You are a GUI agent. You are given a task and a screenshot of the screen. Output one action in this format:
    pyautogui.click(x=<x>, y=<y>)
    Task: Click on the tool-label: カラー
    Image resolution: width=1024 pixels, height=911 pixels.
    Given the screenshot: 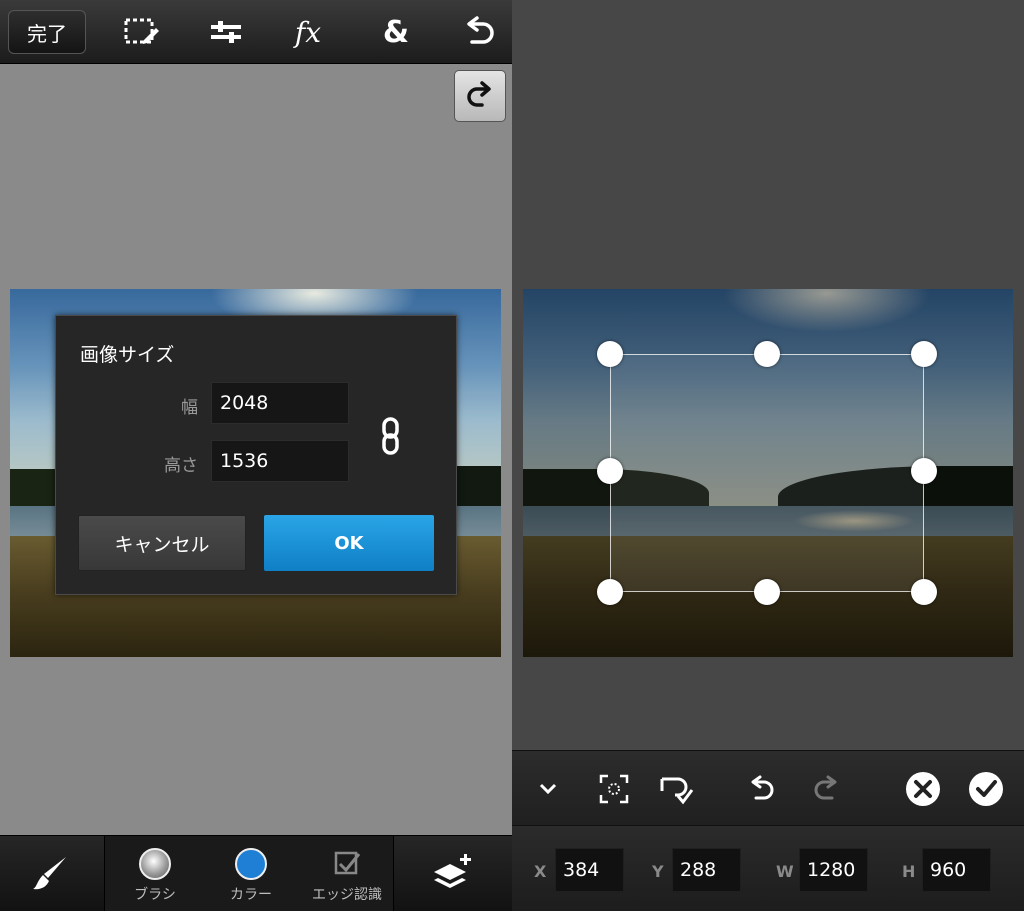 What is the action you would take?
    pyautogui.click(x=251, y=895)
    